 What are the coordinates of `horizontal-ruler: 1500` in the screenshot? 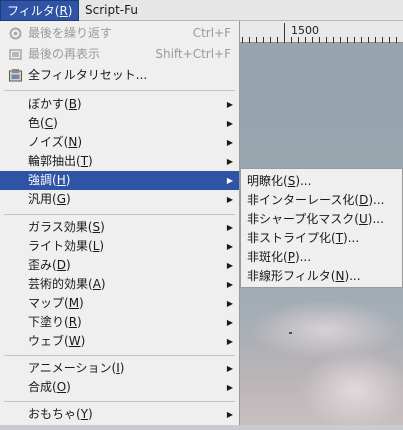 It's located at (321, 32).